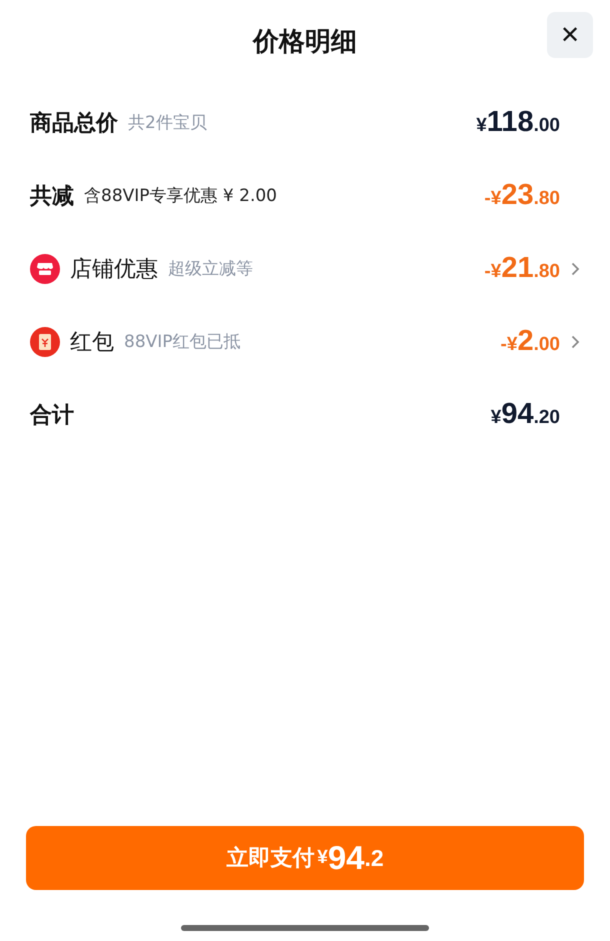  What do you see at coordinates (210, 269) in the screenshot?
I see `row-note: 超级立减等` at bounding box center [210, 269].